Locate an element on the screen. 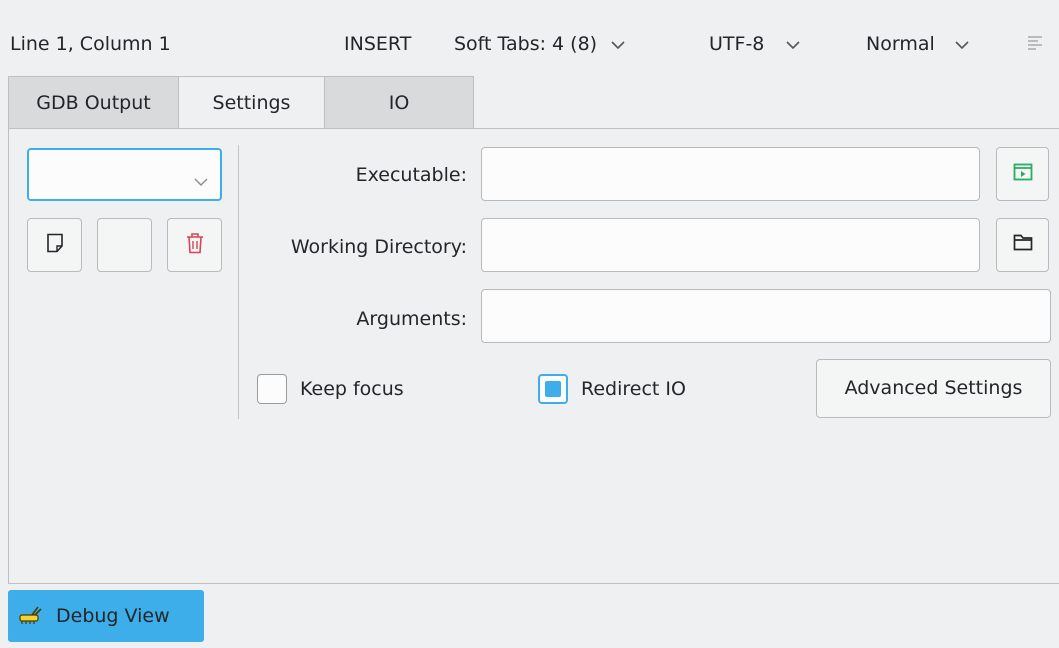 The width and height of the screenshot is (1059, 648). debug-bug-icon is located at coordinates (31, 616).